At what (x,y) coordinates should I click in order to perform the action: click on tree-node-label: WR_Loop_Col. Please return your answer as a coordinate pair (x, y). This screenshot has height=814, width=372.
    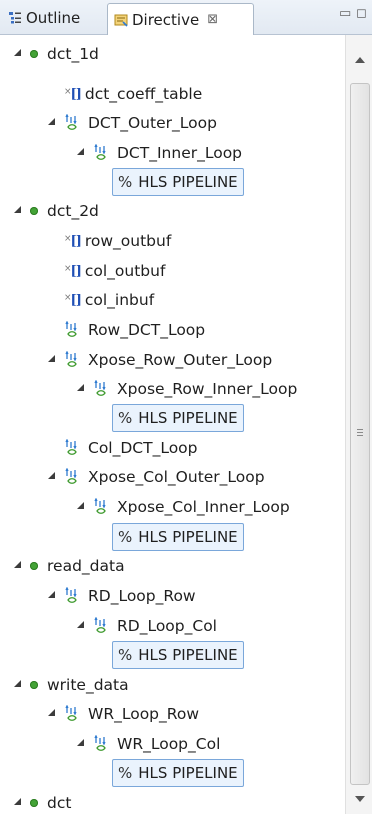
    Looking at the image, I should click on (169, 744).